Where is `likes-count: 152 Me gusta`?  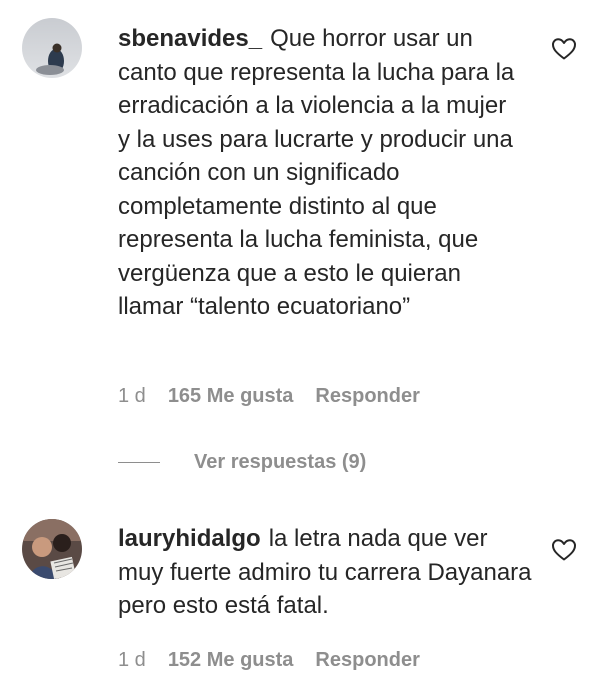 likes-count: 152 Me gusta is located at coordinates (231, 660).